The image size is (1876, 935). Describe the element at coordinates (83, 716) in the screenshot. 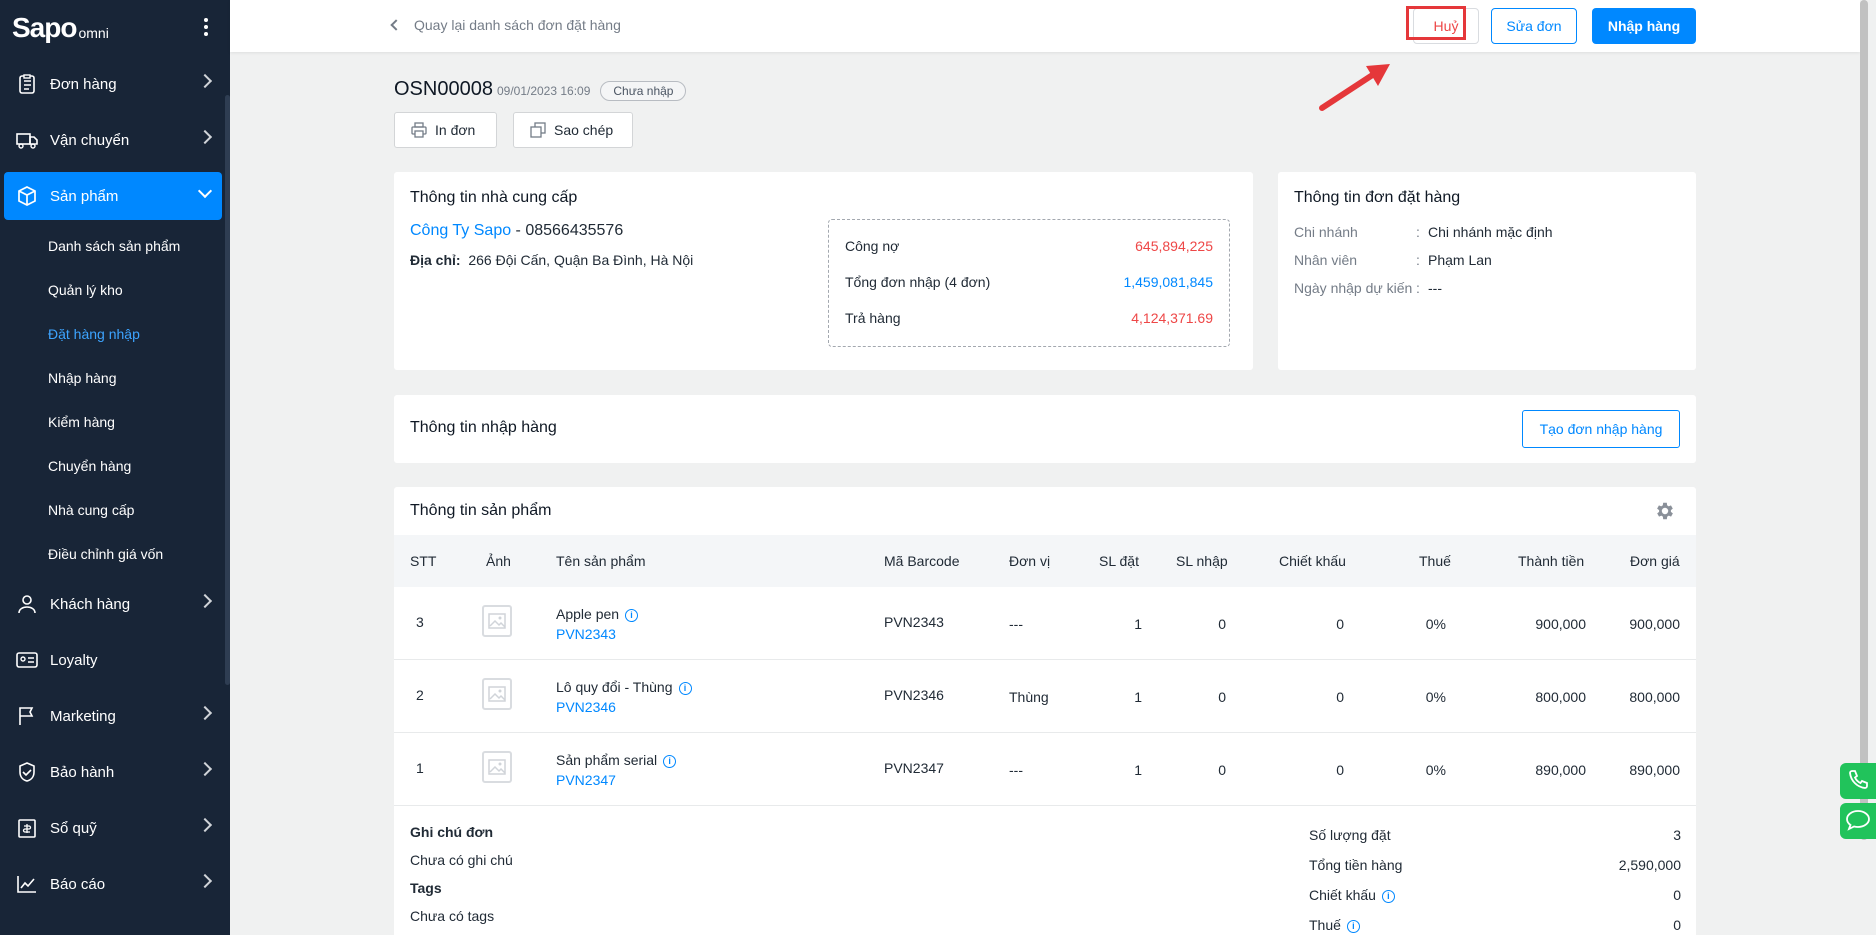

I see `sidebar-item-label: Marketing` at that location.